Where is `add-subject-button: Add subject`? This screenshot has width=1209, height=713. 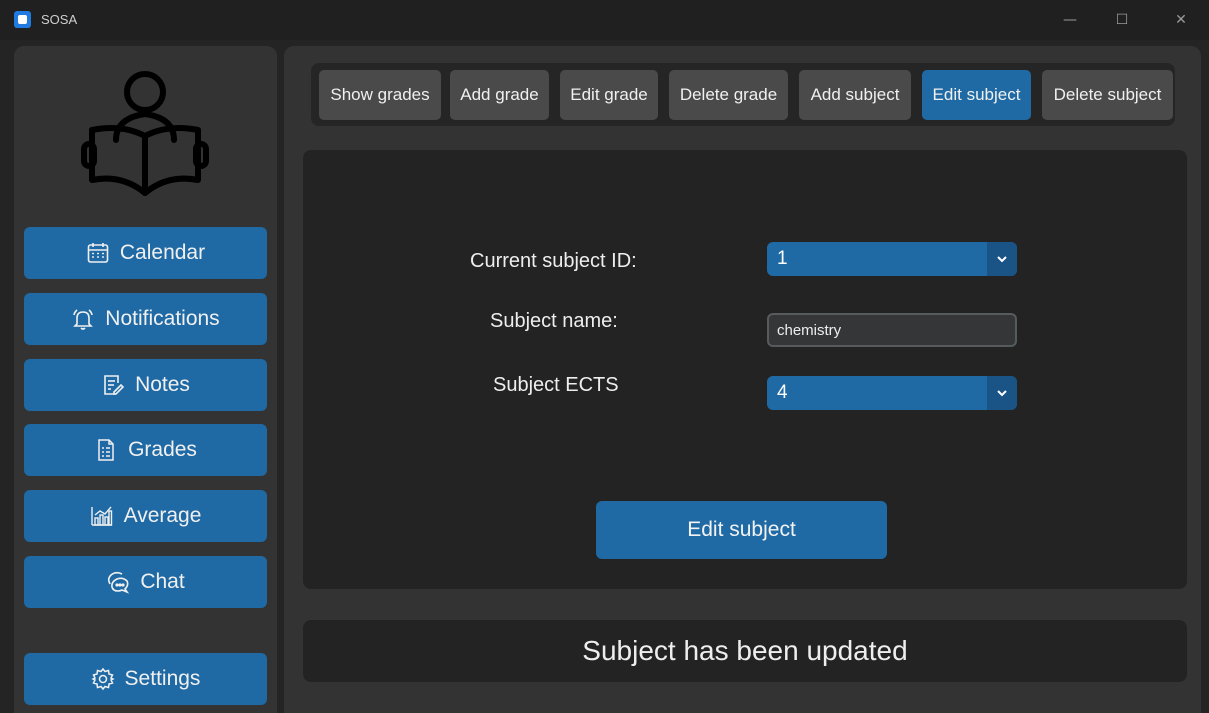
add-subject-button: Add subject is located at coordinates (855, 95).